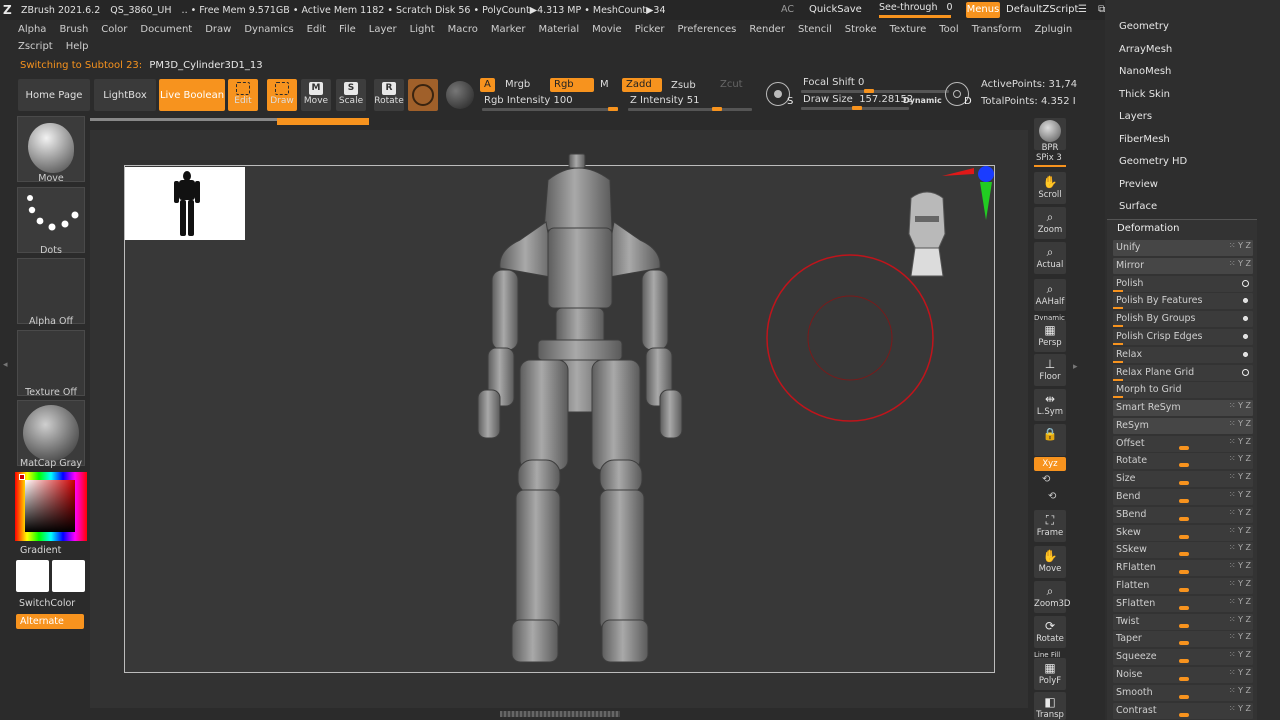 This screenshot has width=1280, height=720. Describe the element at coordinates (1183, 301) in the screenshot. I see `deform-polish-by-features: Polish By Features` at that location.